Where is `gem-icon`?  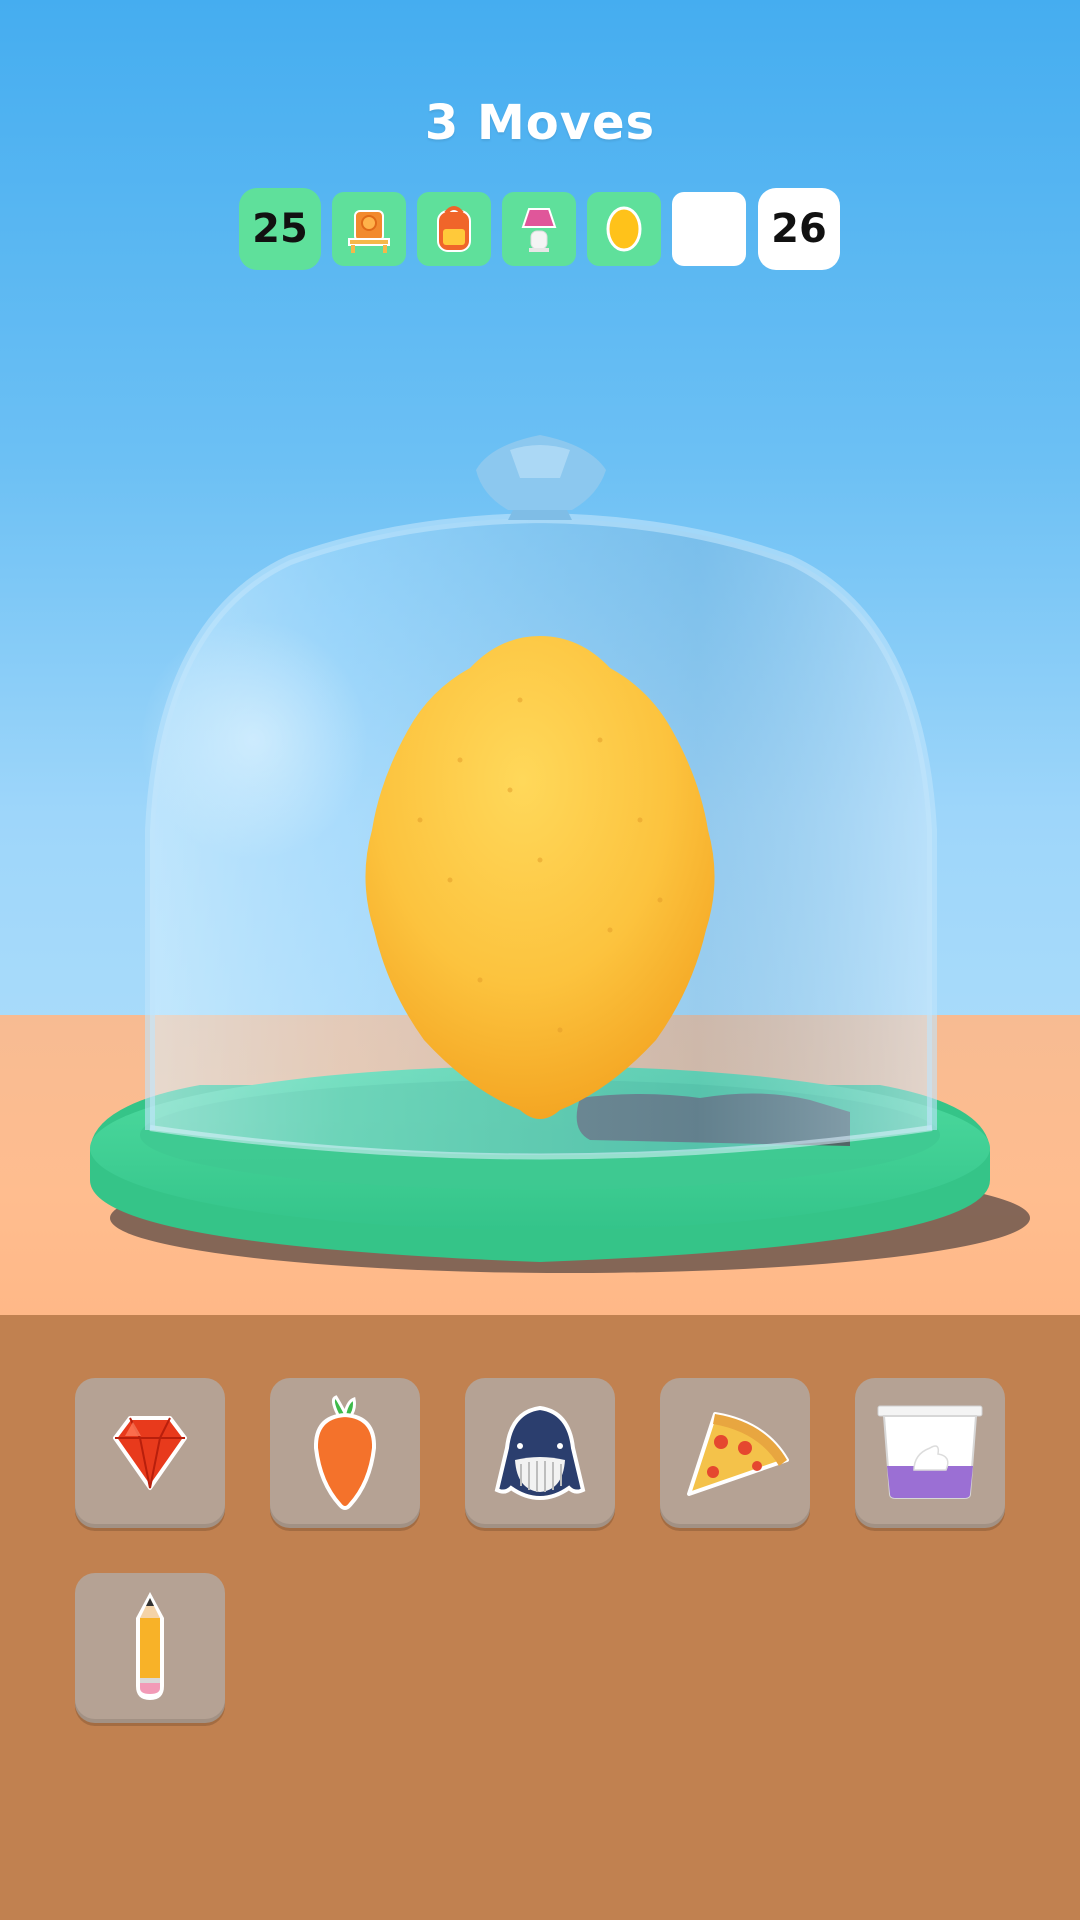 gem-icon is located at coordinates (150, 1453).